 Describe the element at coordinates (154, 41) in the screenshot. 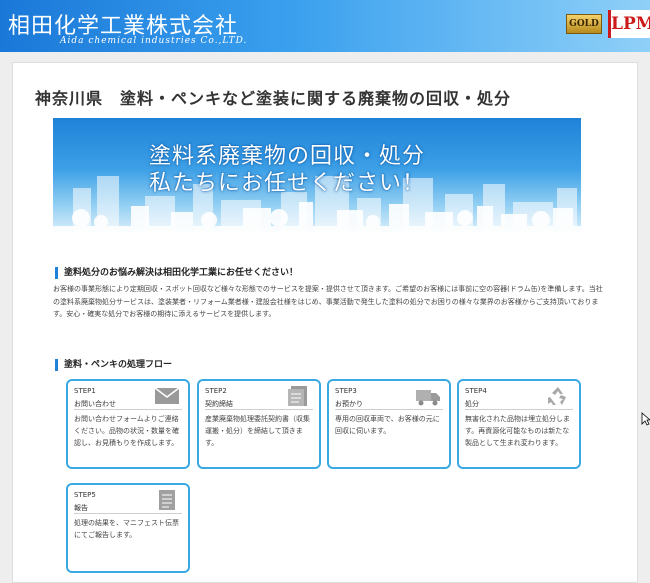

I see `company-logo-english: Aida chemical industries Co.,LTD.` at that location.